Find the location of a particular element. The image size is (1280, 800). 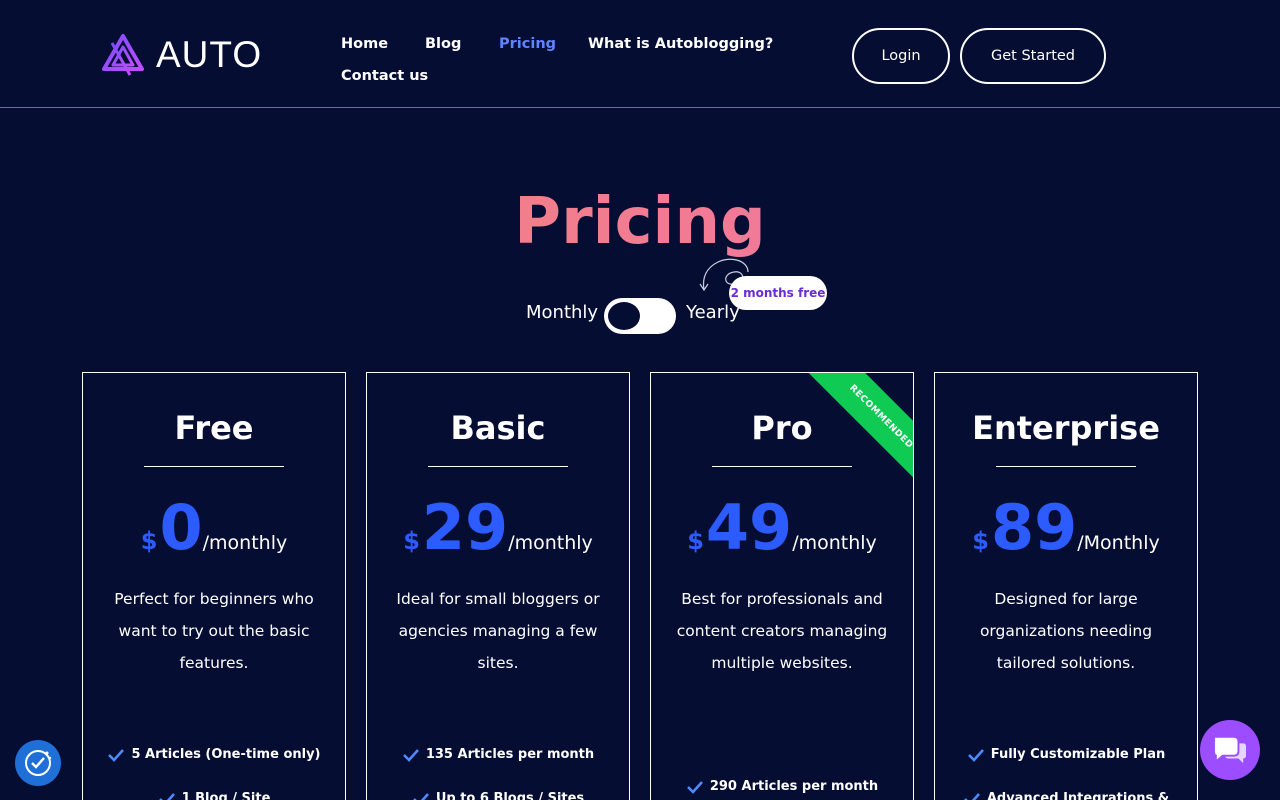

plan-price: $ 49 /monthly is located at coordinates (782, 528).